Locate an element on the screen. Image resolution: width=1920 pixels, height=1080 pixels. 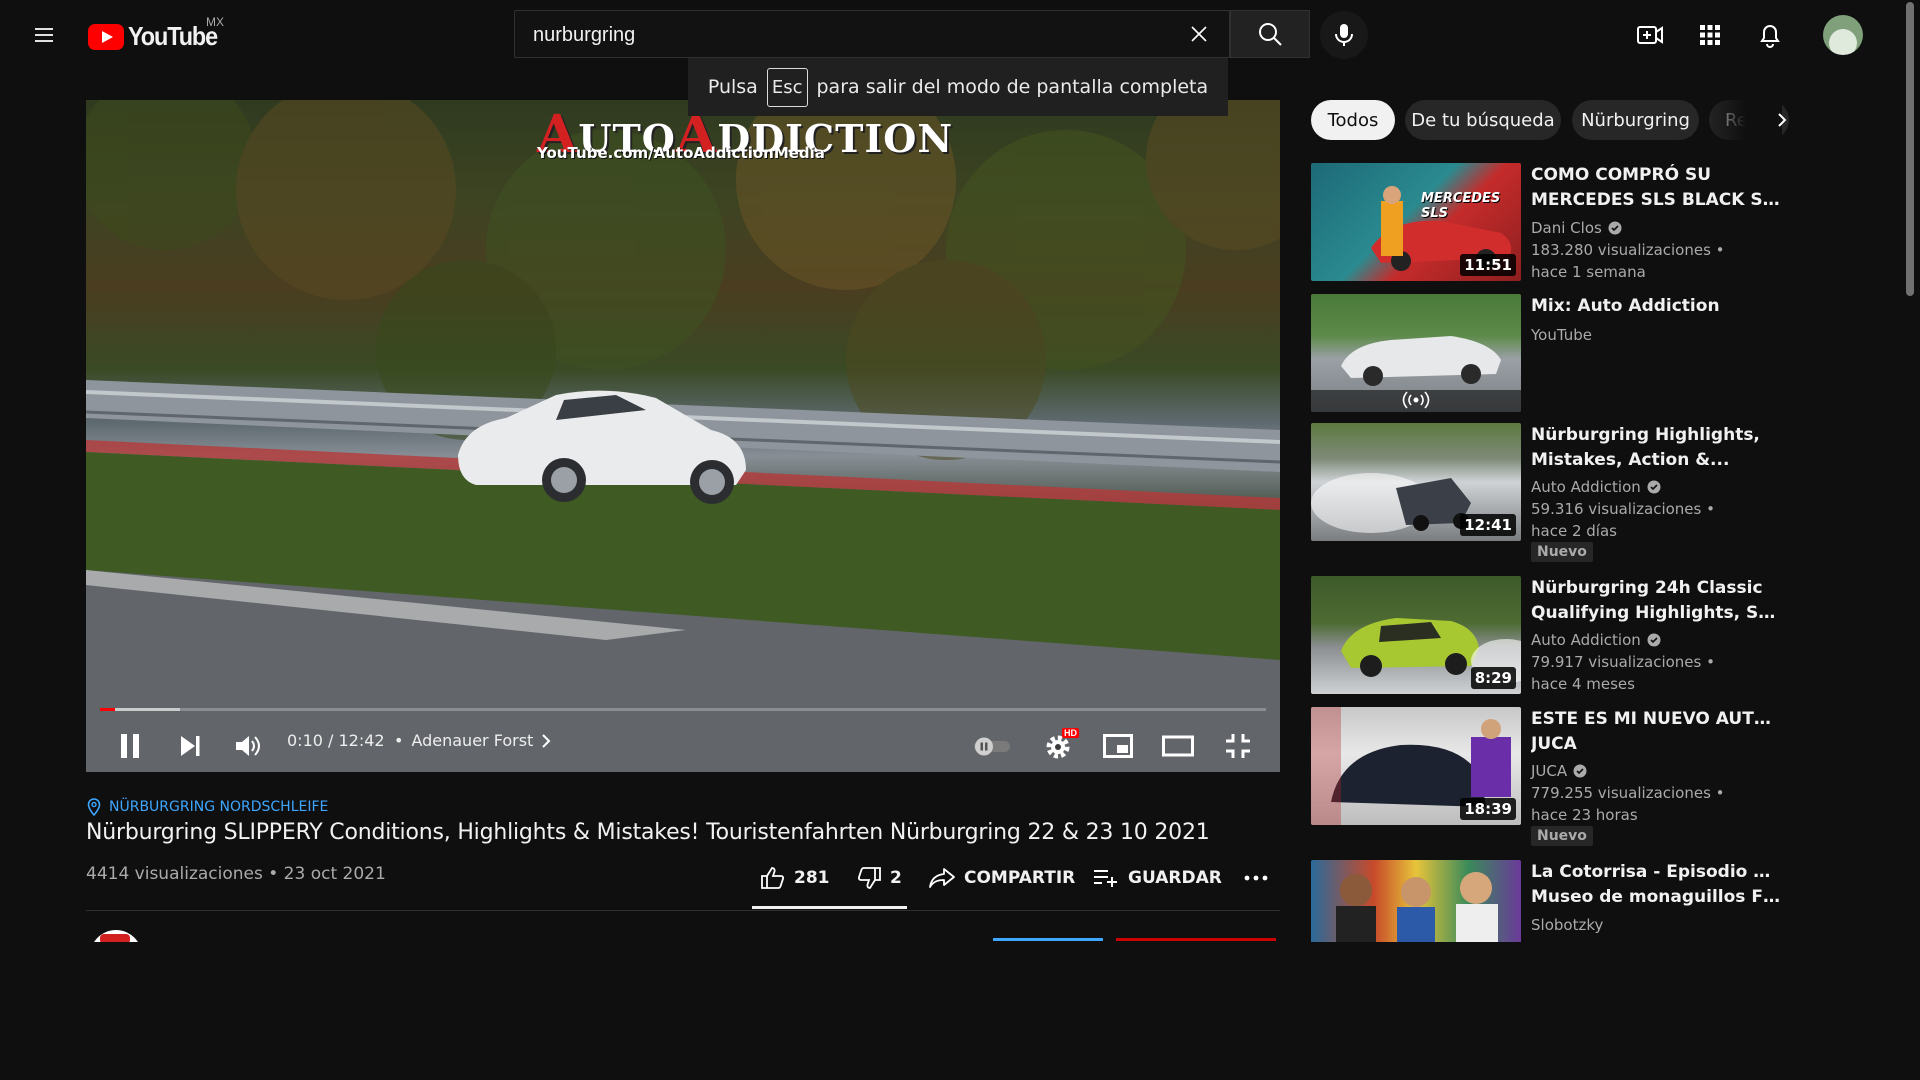
thumbnail-overlay-text: MERCEDES SLS is located at coordinates (1461, 206).